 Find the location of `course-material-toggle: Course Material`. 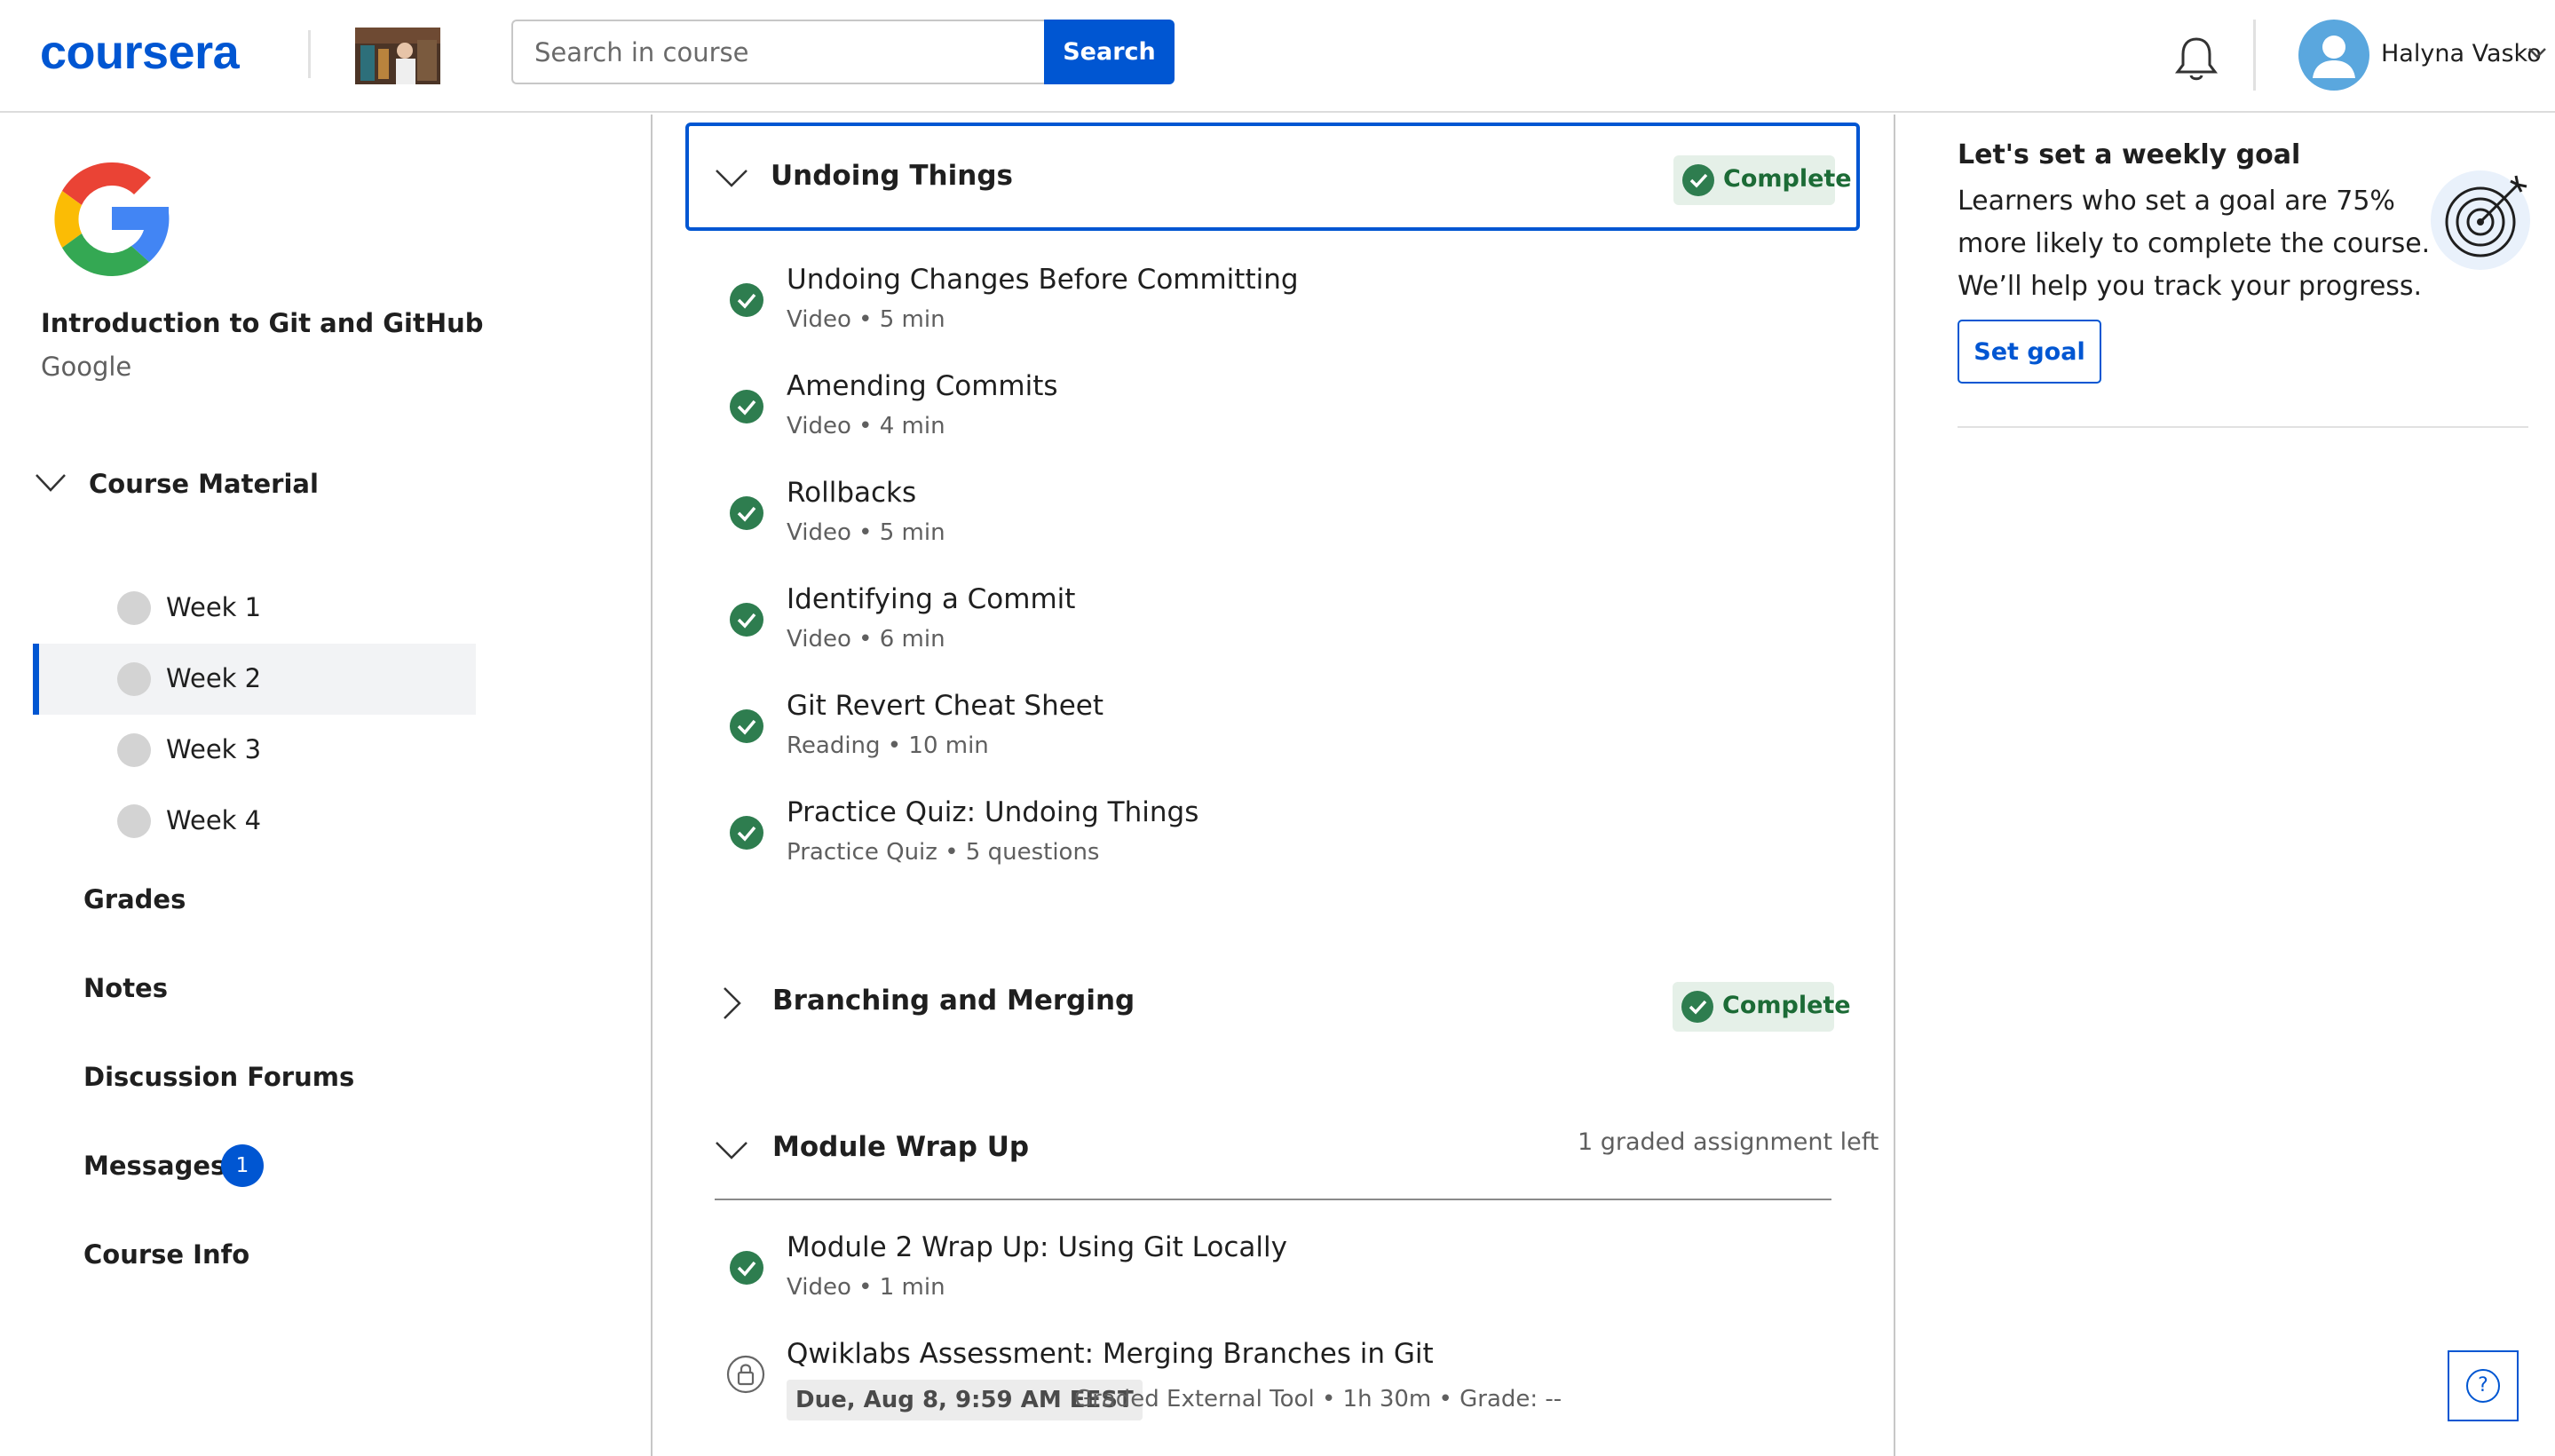

course-material-toggle: Course Material is located at coordinates (204, 484).